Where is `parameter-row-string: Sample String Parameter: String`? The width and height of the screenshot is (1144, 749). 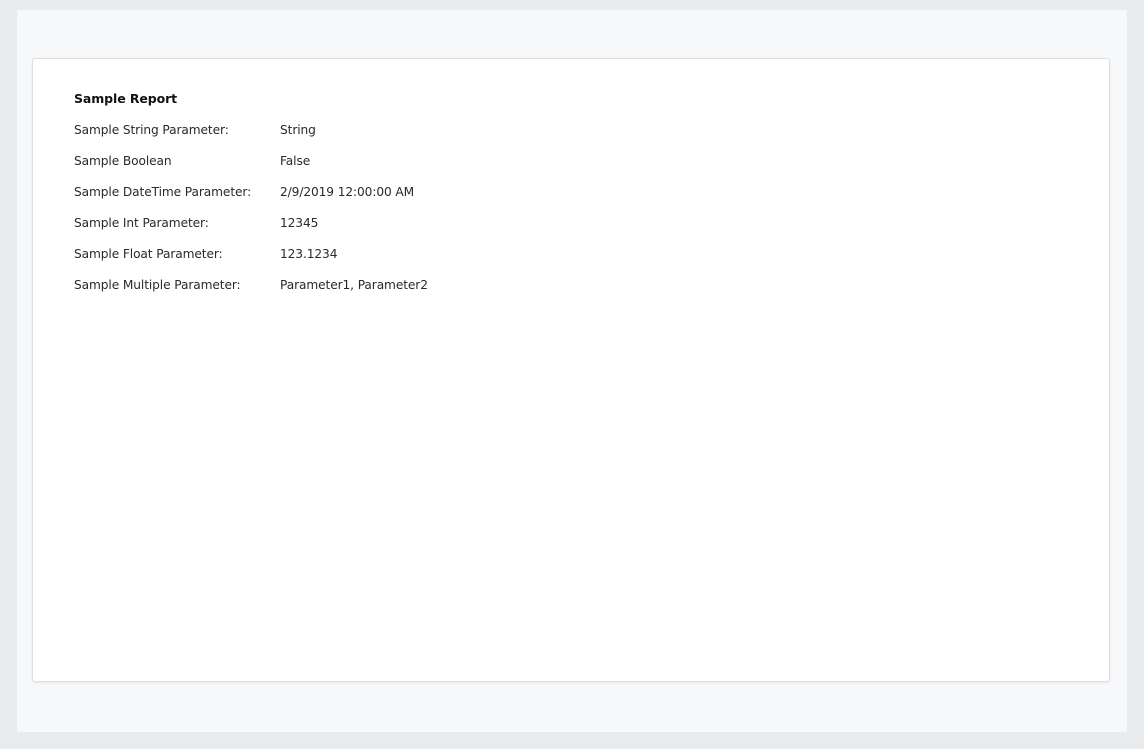 parameter-row-string: Sample String Parameter: String is located at coordinates (251, 136).